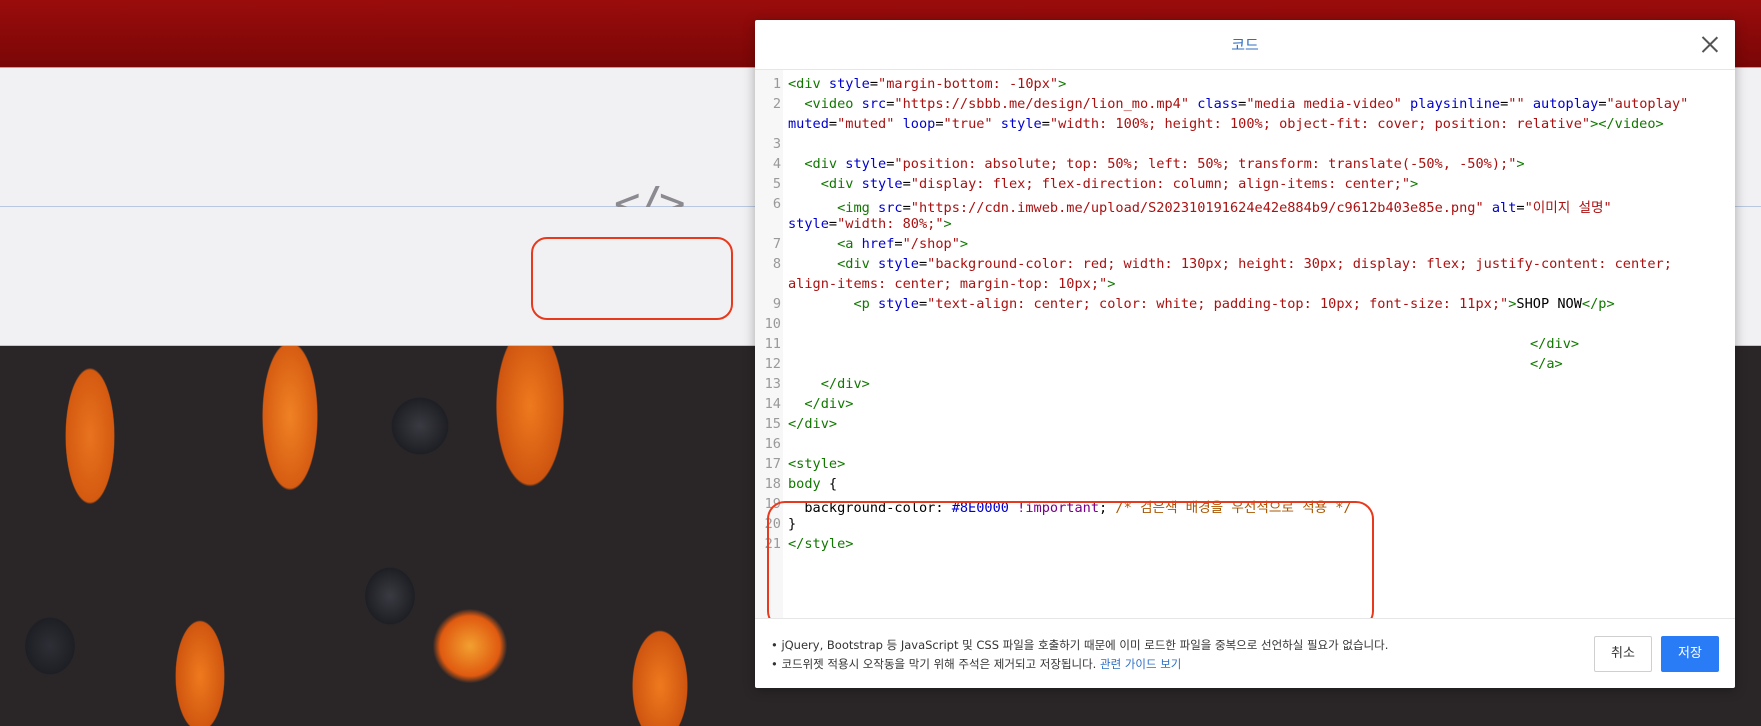 The width and height of the screenshot is (1761, 726). Describe the element at coordinates (1710, 45) in the screenshot. I see `close-icon` at that location.